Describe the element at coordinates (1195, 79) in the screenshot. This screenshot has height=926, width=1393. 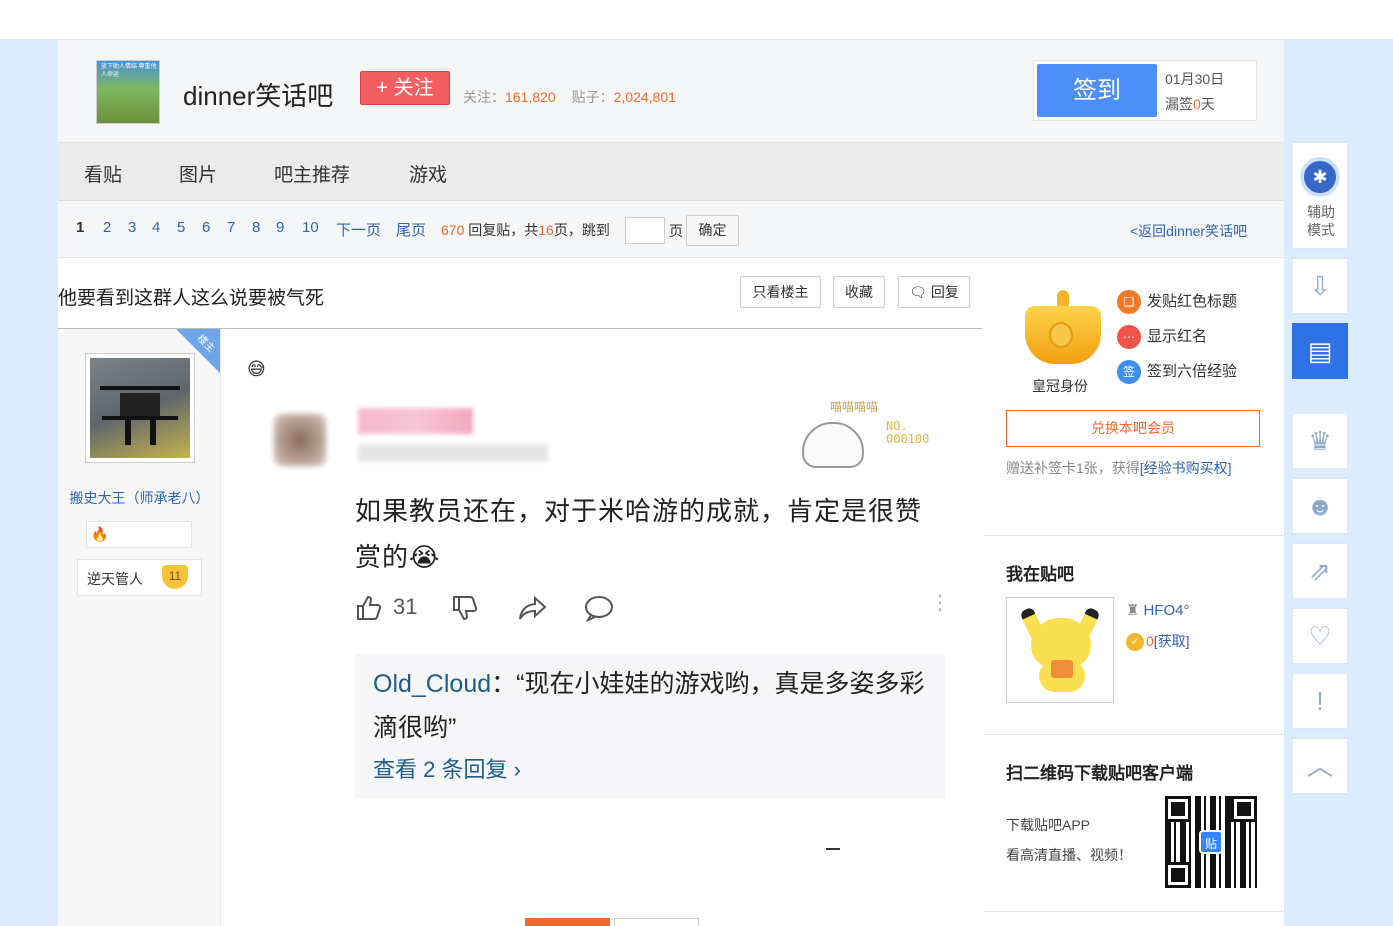
I see `signin-date: 01月30日` at that location.